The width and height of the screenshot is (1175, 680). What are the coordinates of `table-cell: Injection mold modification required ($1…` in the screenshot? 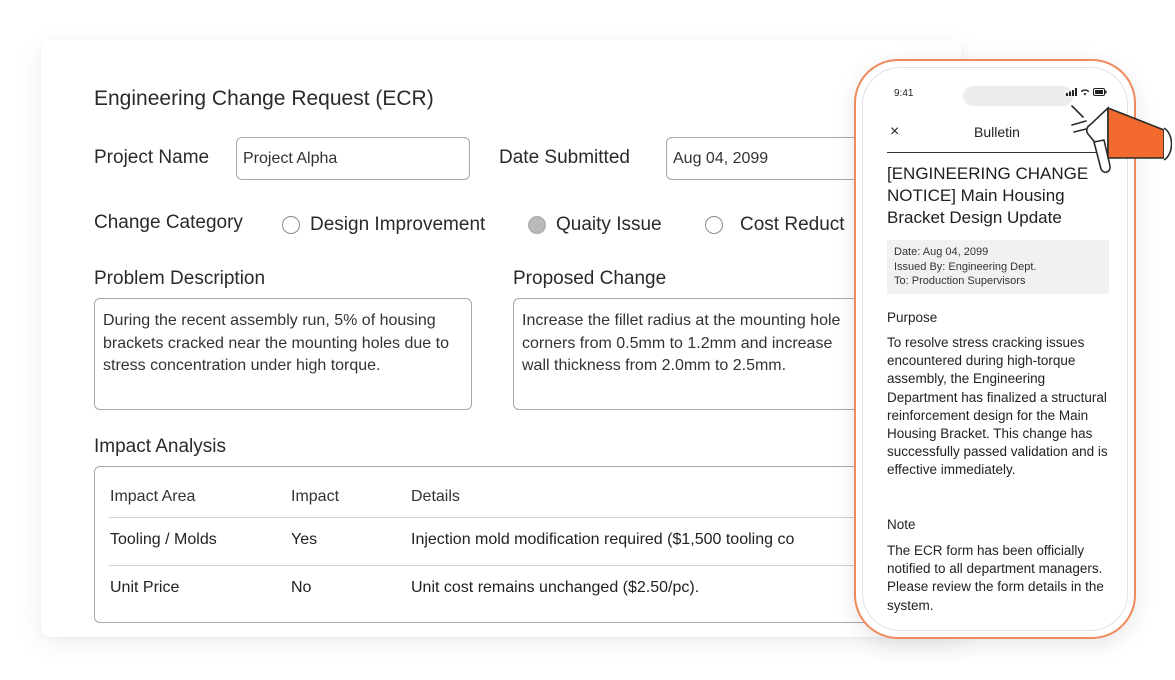 It's located at (603, 539).